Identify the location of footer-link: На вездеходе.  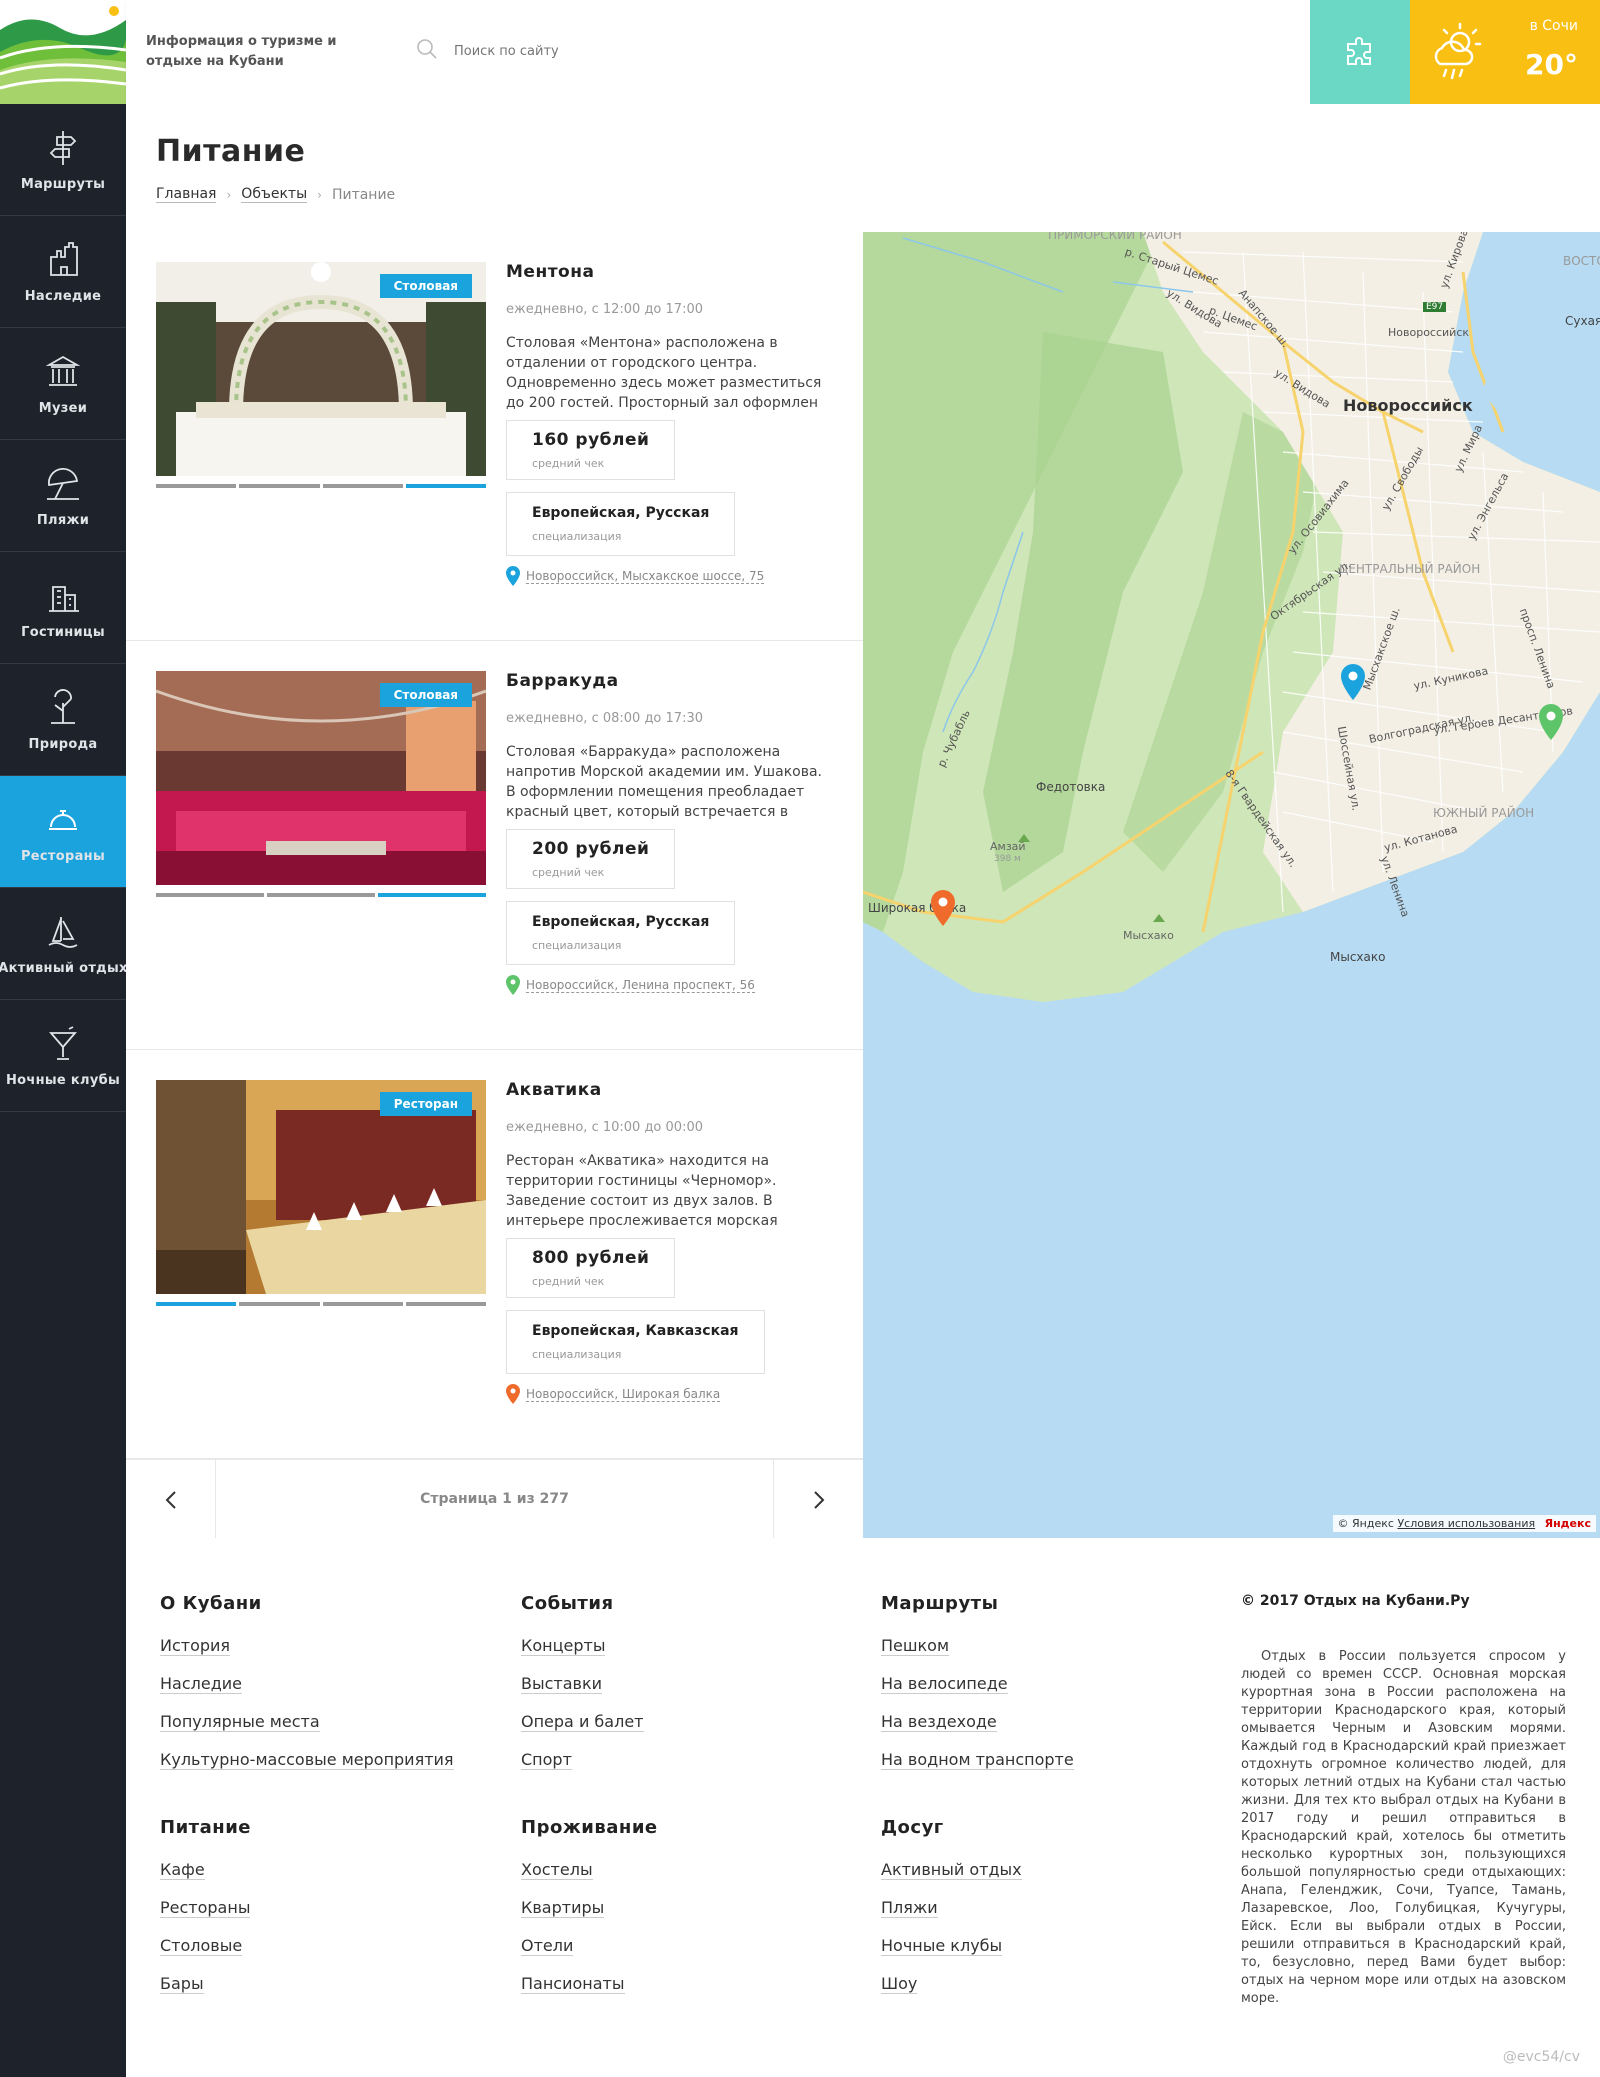
(977, 1722).